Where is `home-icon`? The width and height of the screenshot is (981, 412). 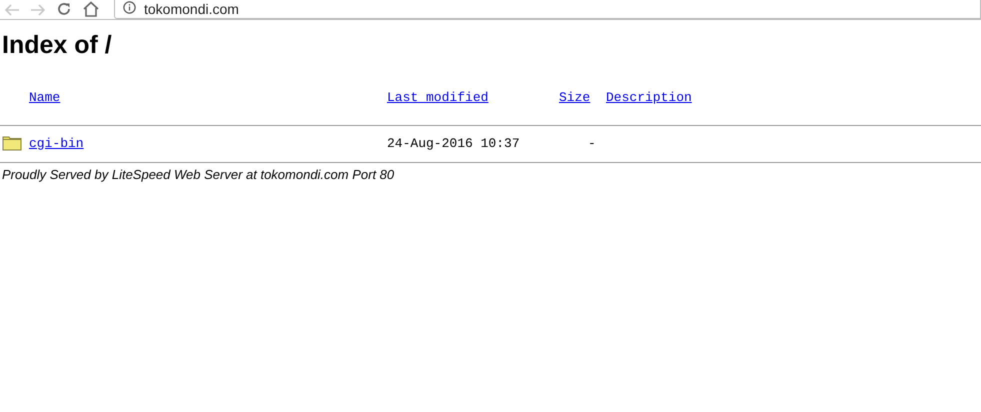 home-icon is located at coordinates (91, 9).